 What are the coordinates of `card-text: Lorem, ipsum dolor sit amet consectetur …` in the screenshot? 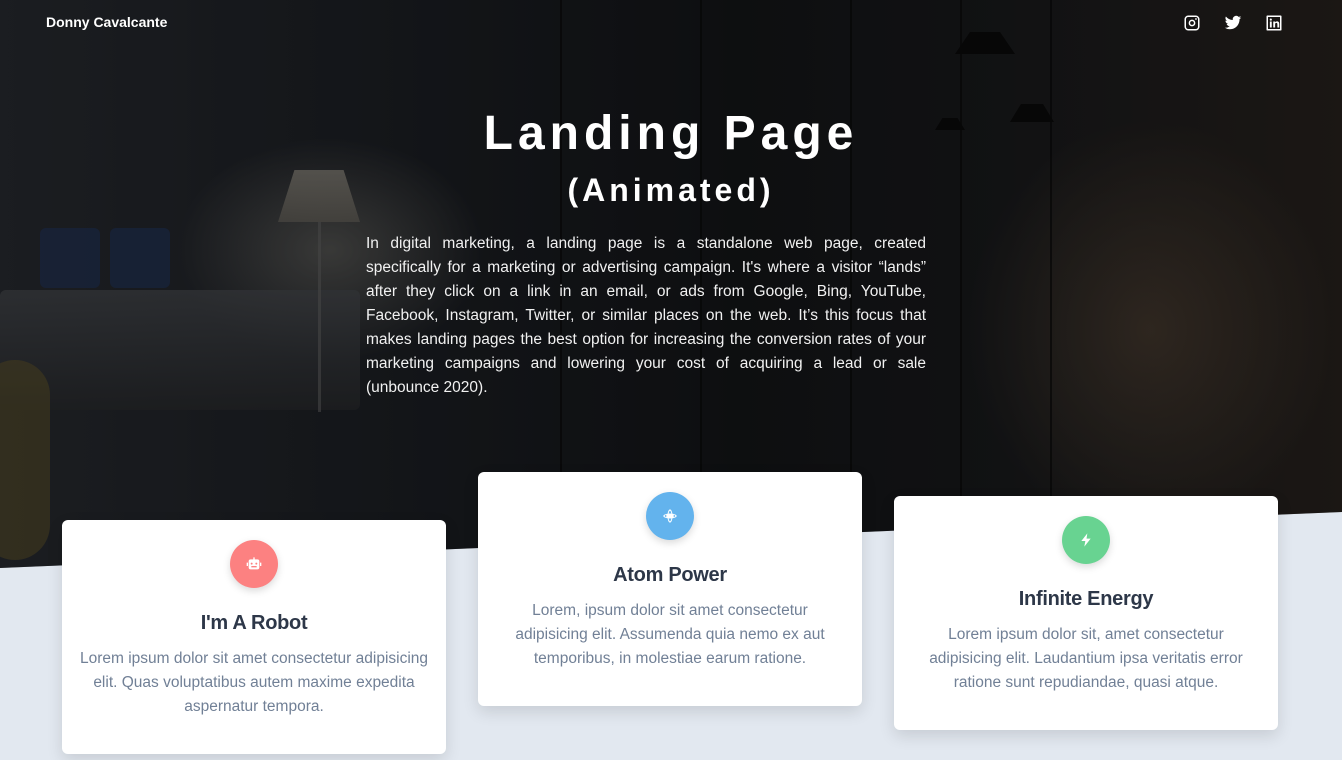 It's located at (670, 634).